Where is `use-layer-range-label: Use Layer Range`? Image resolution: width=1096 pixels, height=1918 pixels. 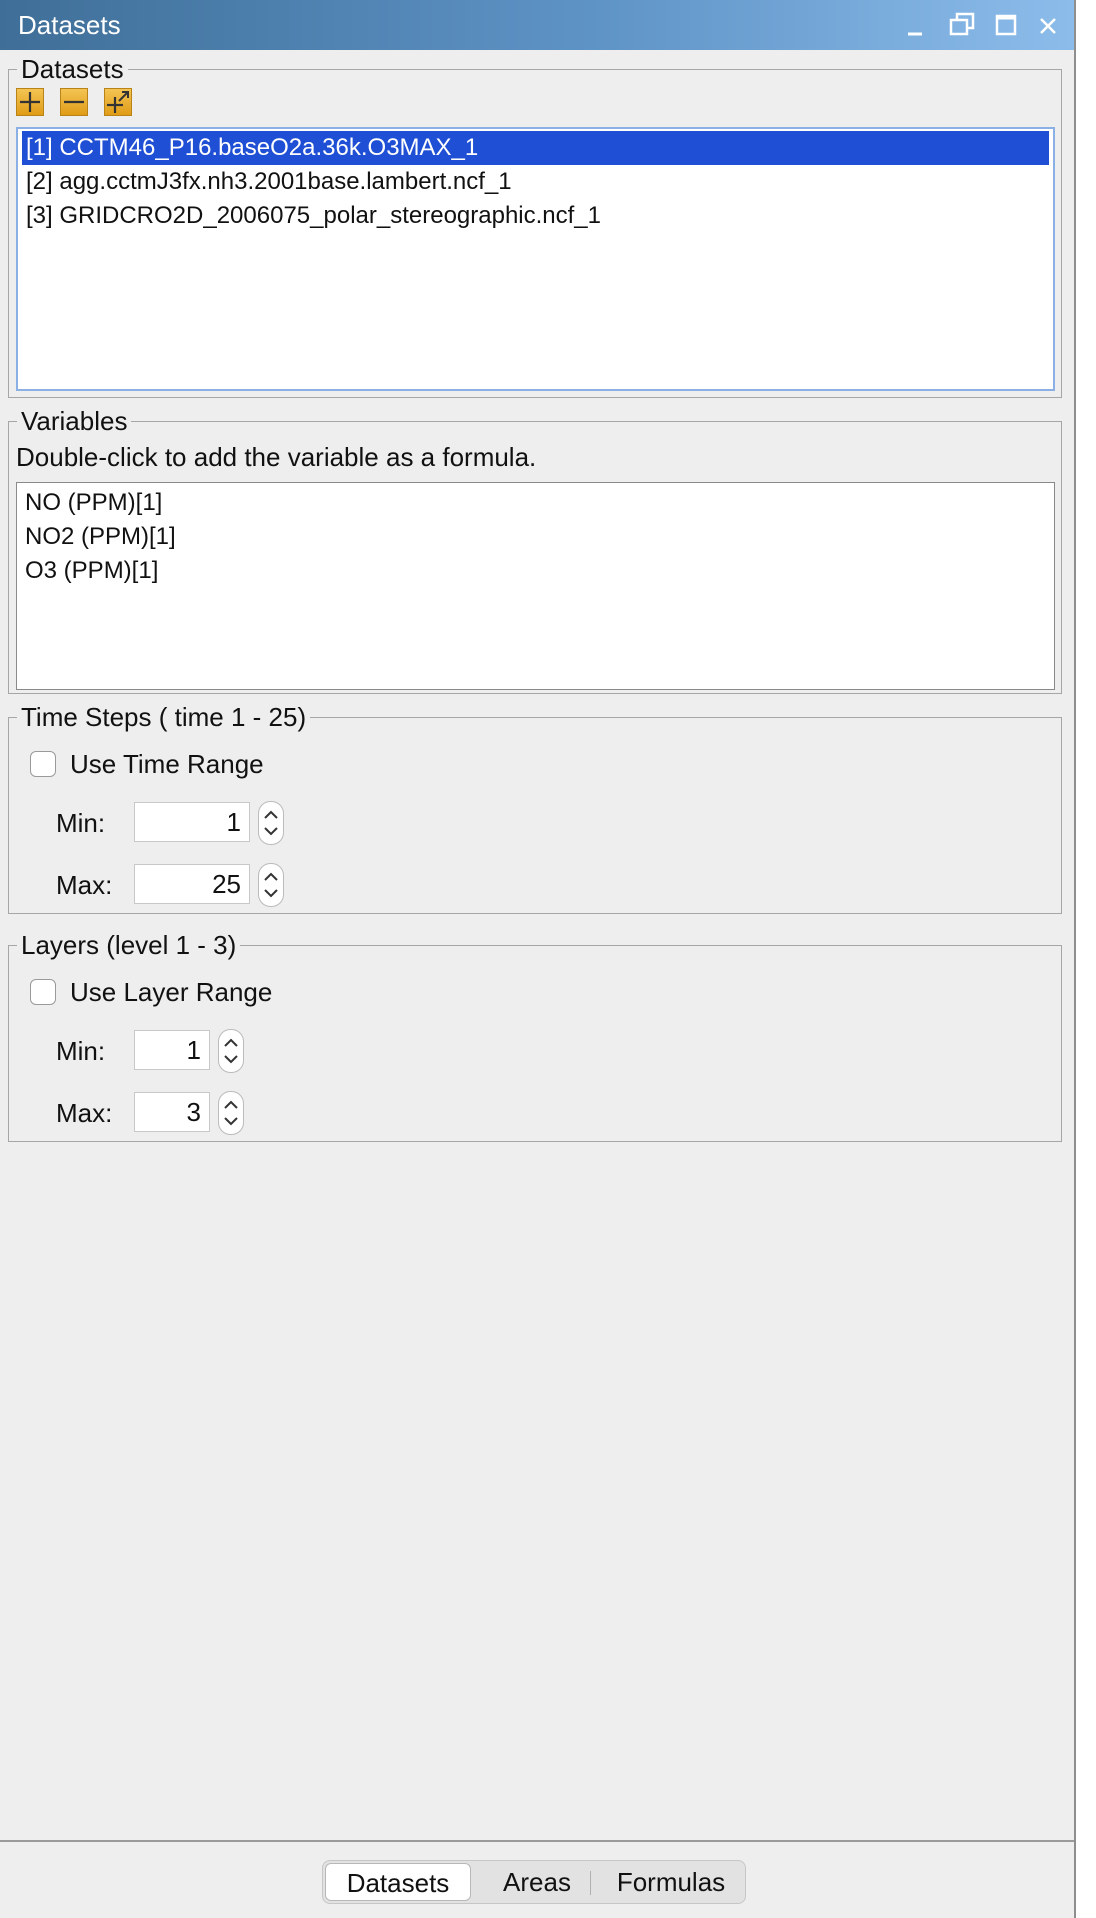 use-layer-range-label: Use Layer Range is located at coordinates (171, 992).